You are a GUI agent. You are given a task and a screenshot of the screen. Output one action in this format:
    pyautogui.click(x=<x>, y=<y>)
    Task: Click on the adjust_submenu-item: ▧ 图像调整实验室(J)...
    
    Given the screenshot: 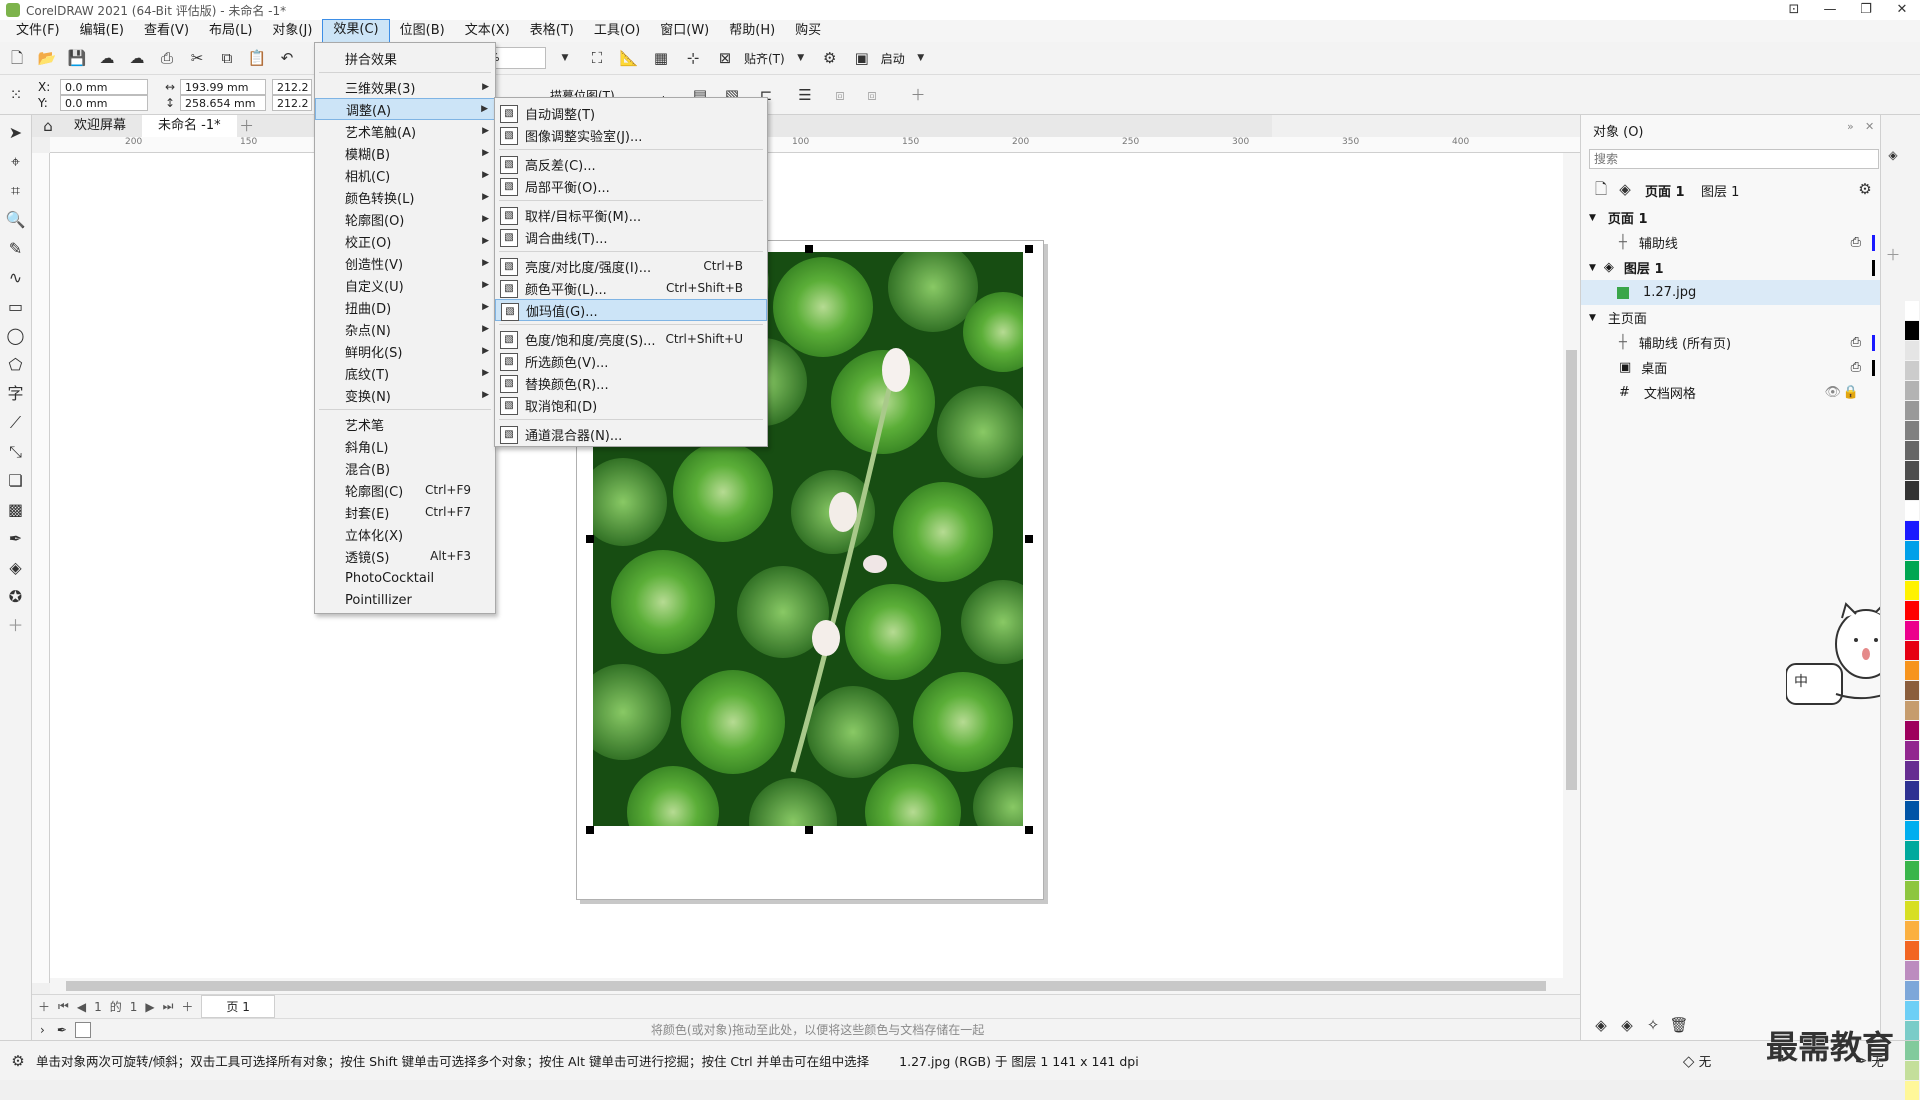 What is the action you would take?
    pyautogui.click(x=631, y=135)
    